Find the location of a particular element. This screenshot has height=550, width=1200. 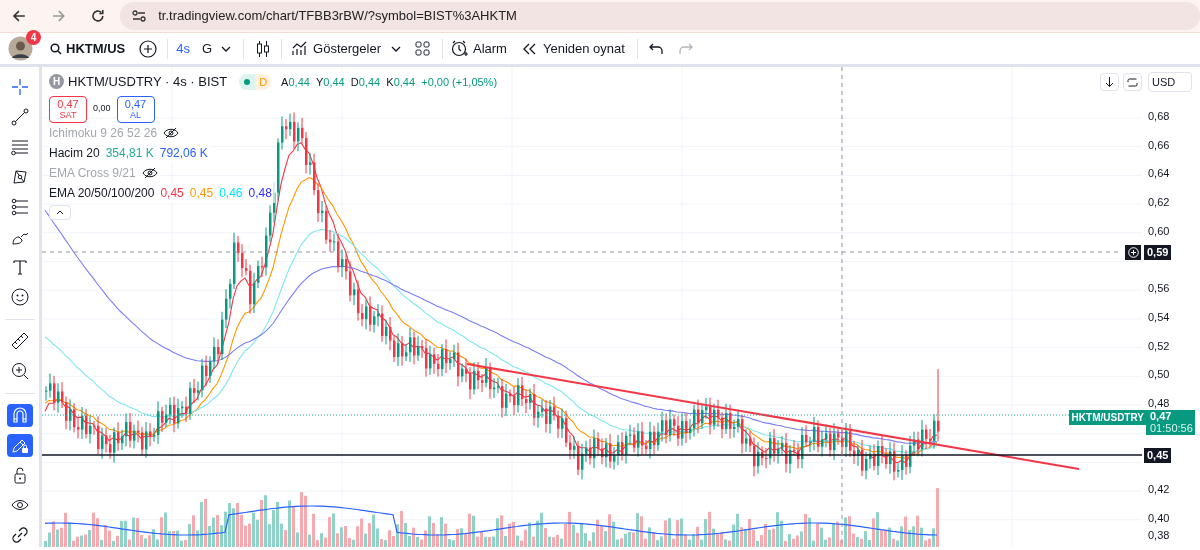

alarm-button: Alarm is located at coordinates (479, 48).